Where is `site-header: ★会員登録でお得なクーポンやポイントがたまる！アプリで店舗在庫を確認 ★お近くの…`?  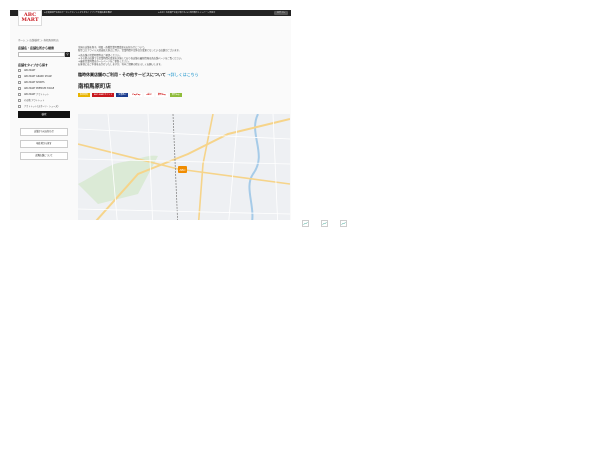
site-header: ★会員登録でお得なクーポンやポイントがたまる！アプリで店舗在庫を確認 ★お近くの… is located at coordinates (150, 13).